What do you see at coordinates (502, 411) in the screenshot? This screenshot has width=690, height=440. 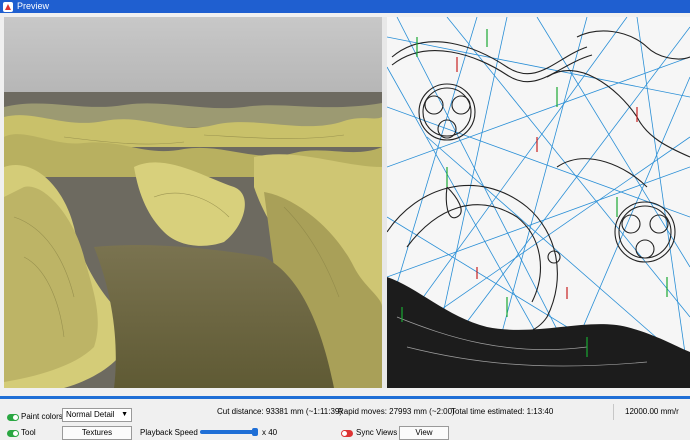 I see `total-time-text: Total time estimated: 1:13:40` at bounding box center [502, 411].